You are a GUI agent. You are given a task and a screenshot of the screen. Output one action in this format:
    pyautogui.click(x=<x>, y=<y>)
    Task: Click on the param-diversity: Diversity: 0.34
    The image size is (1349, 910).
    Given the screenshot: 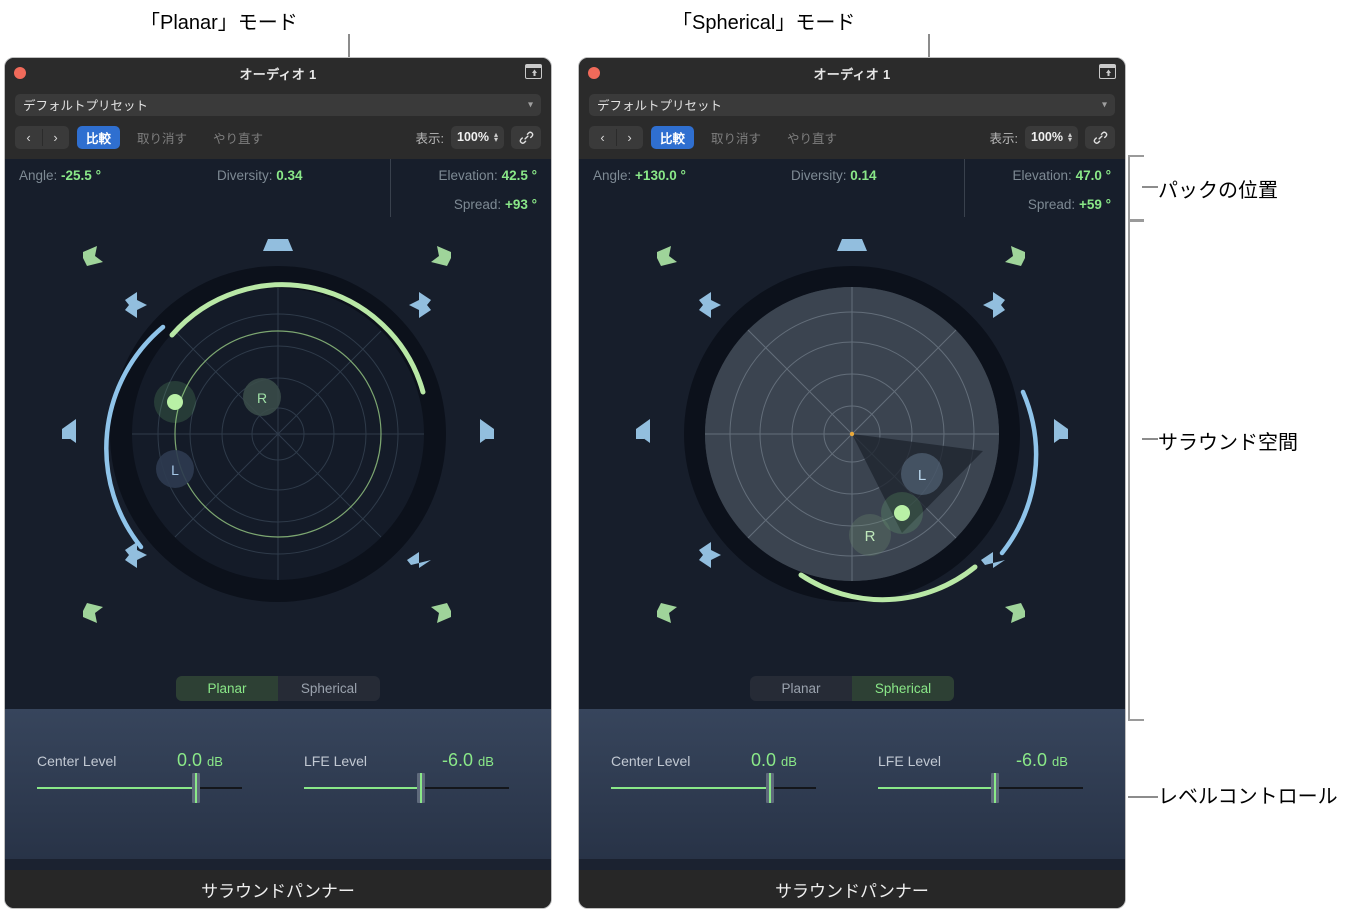 What is the action you would take?
    pyautogui.click(x=260, y=175)
    